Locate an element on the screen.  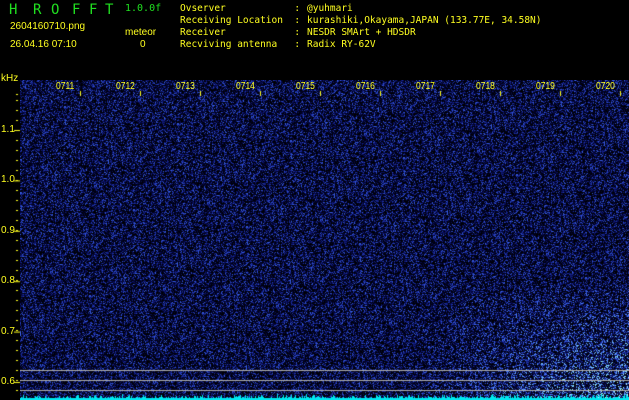
time-tick-label: 0718 is located at coordinates (485, 86).